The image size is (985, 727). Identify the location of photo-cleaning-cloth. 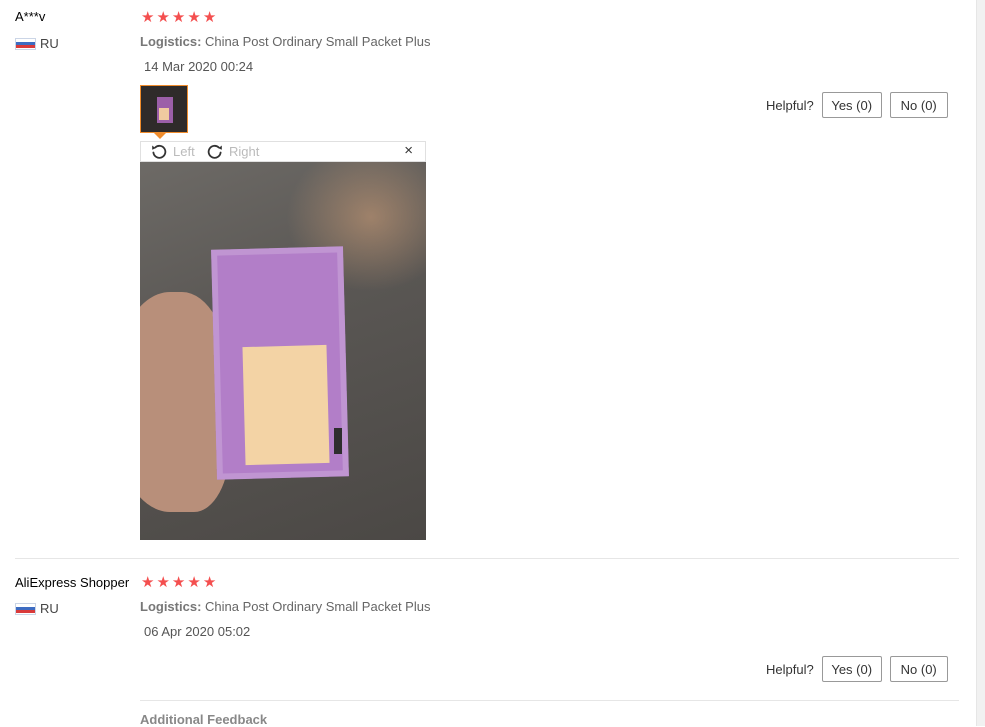
(286, 405).